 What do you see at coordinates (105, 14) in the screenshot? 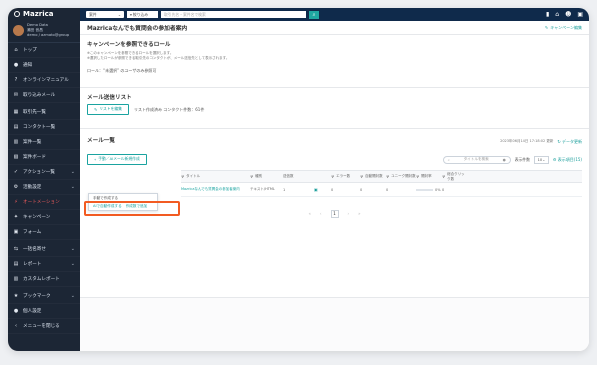
I see `scope-select: 案件 ⌄` at bounding box center [105, 14].